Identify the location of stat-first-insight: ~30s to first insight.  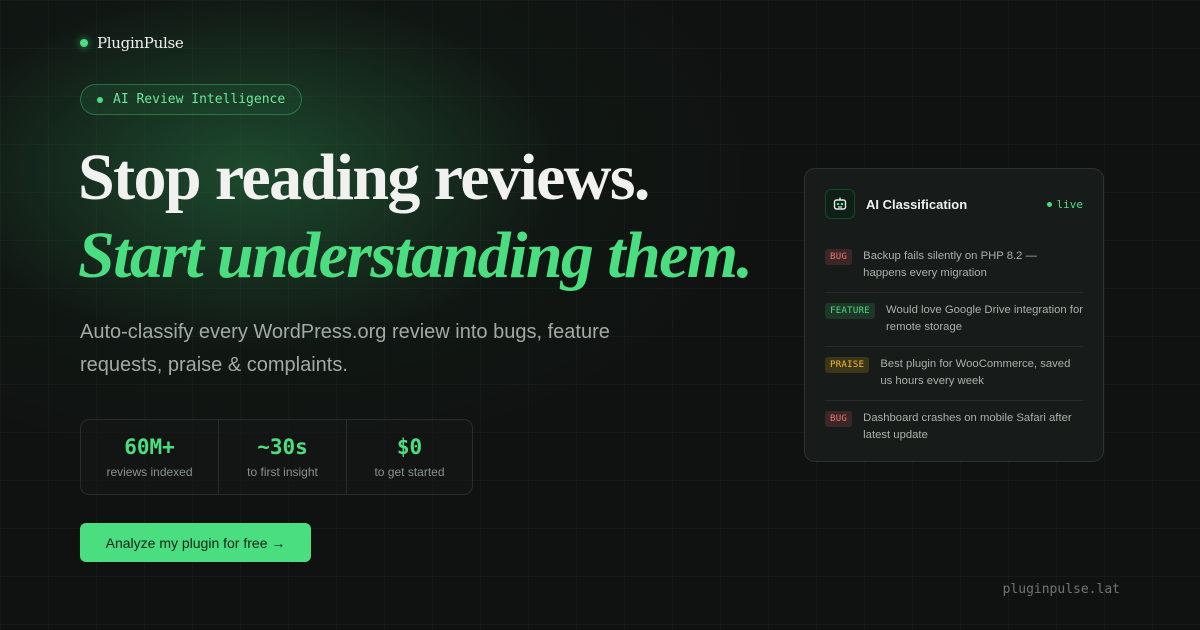
(283, 457).